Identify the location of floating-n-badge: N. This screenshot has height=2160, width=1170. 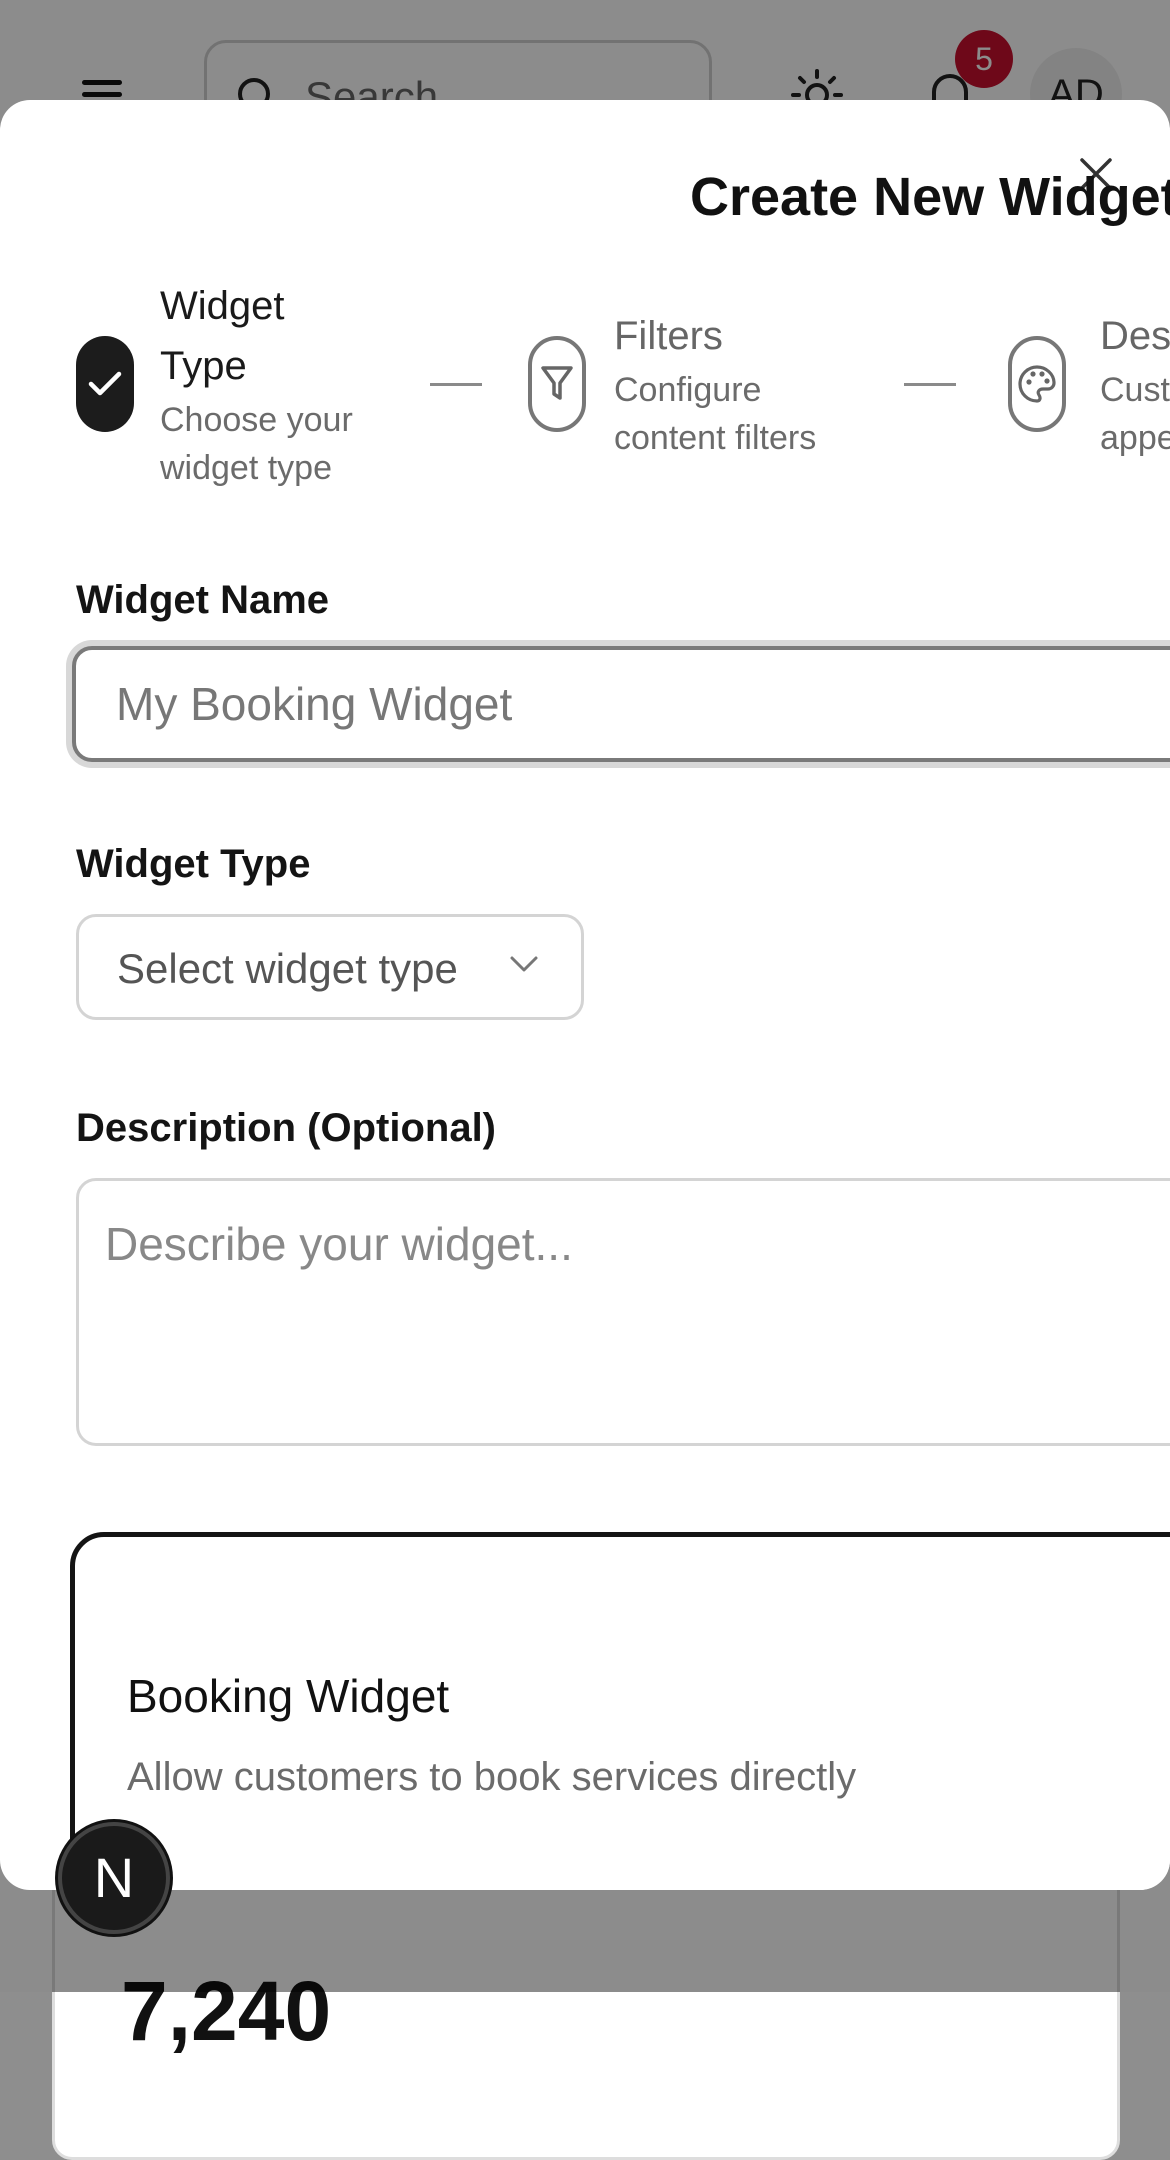
(114, 1878).